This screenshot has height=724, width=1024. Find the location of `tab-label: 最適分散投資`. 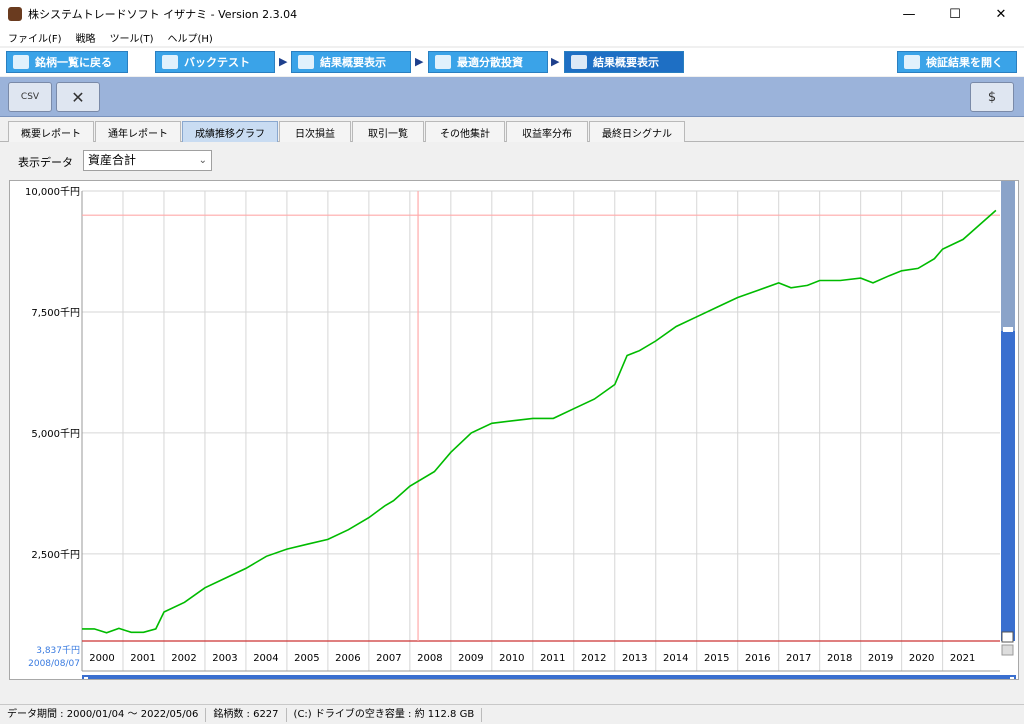

tab-label: 最適分散投資 is located at coordinates (490, 62).